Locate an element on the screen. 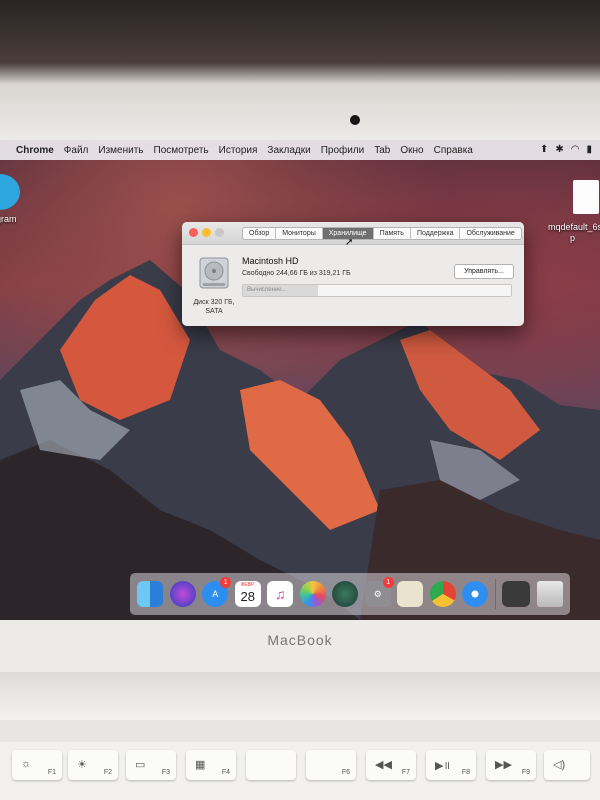  status-area: ⬆ ✱ ◠ ▮ is located at coordinates (566, 149).